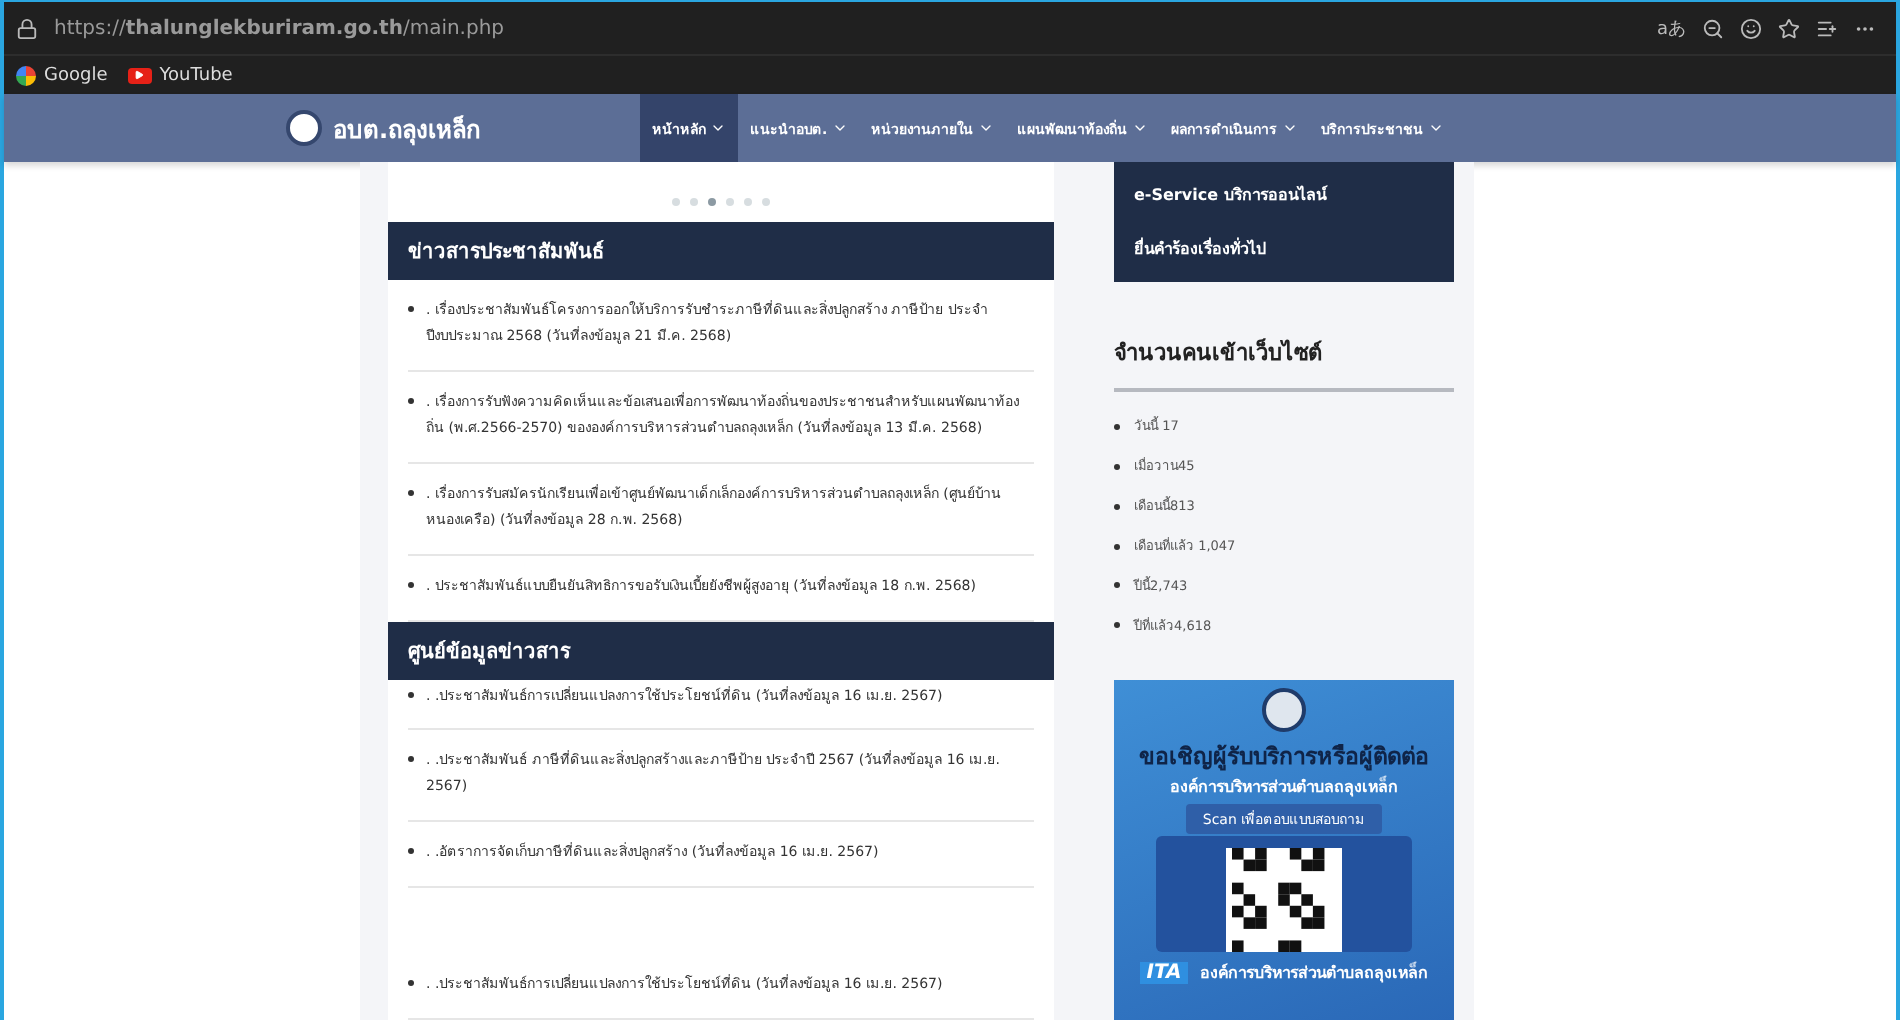  What do you see at coordinates (27, 28) in the screenshot?
I see `lock-icon` at bounding box center [27, 28].